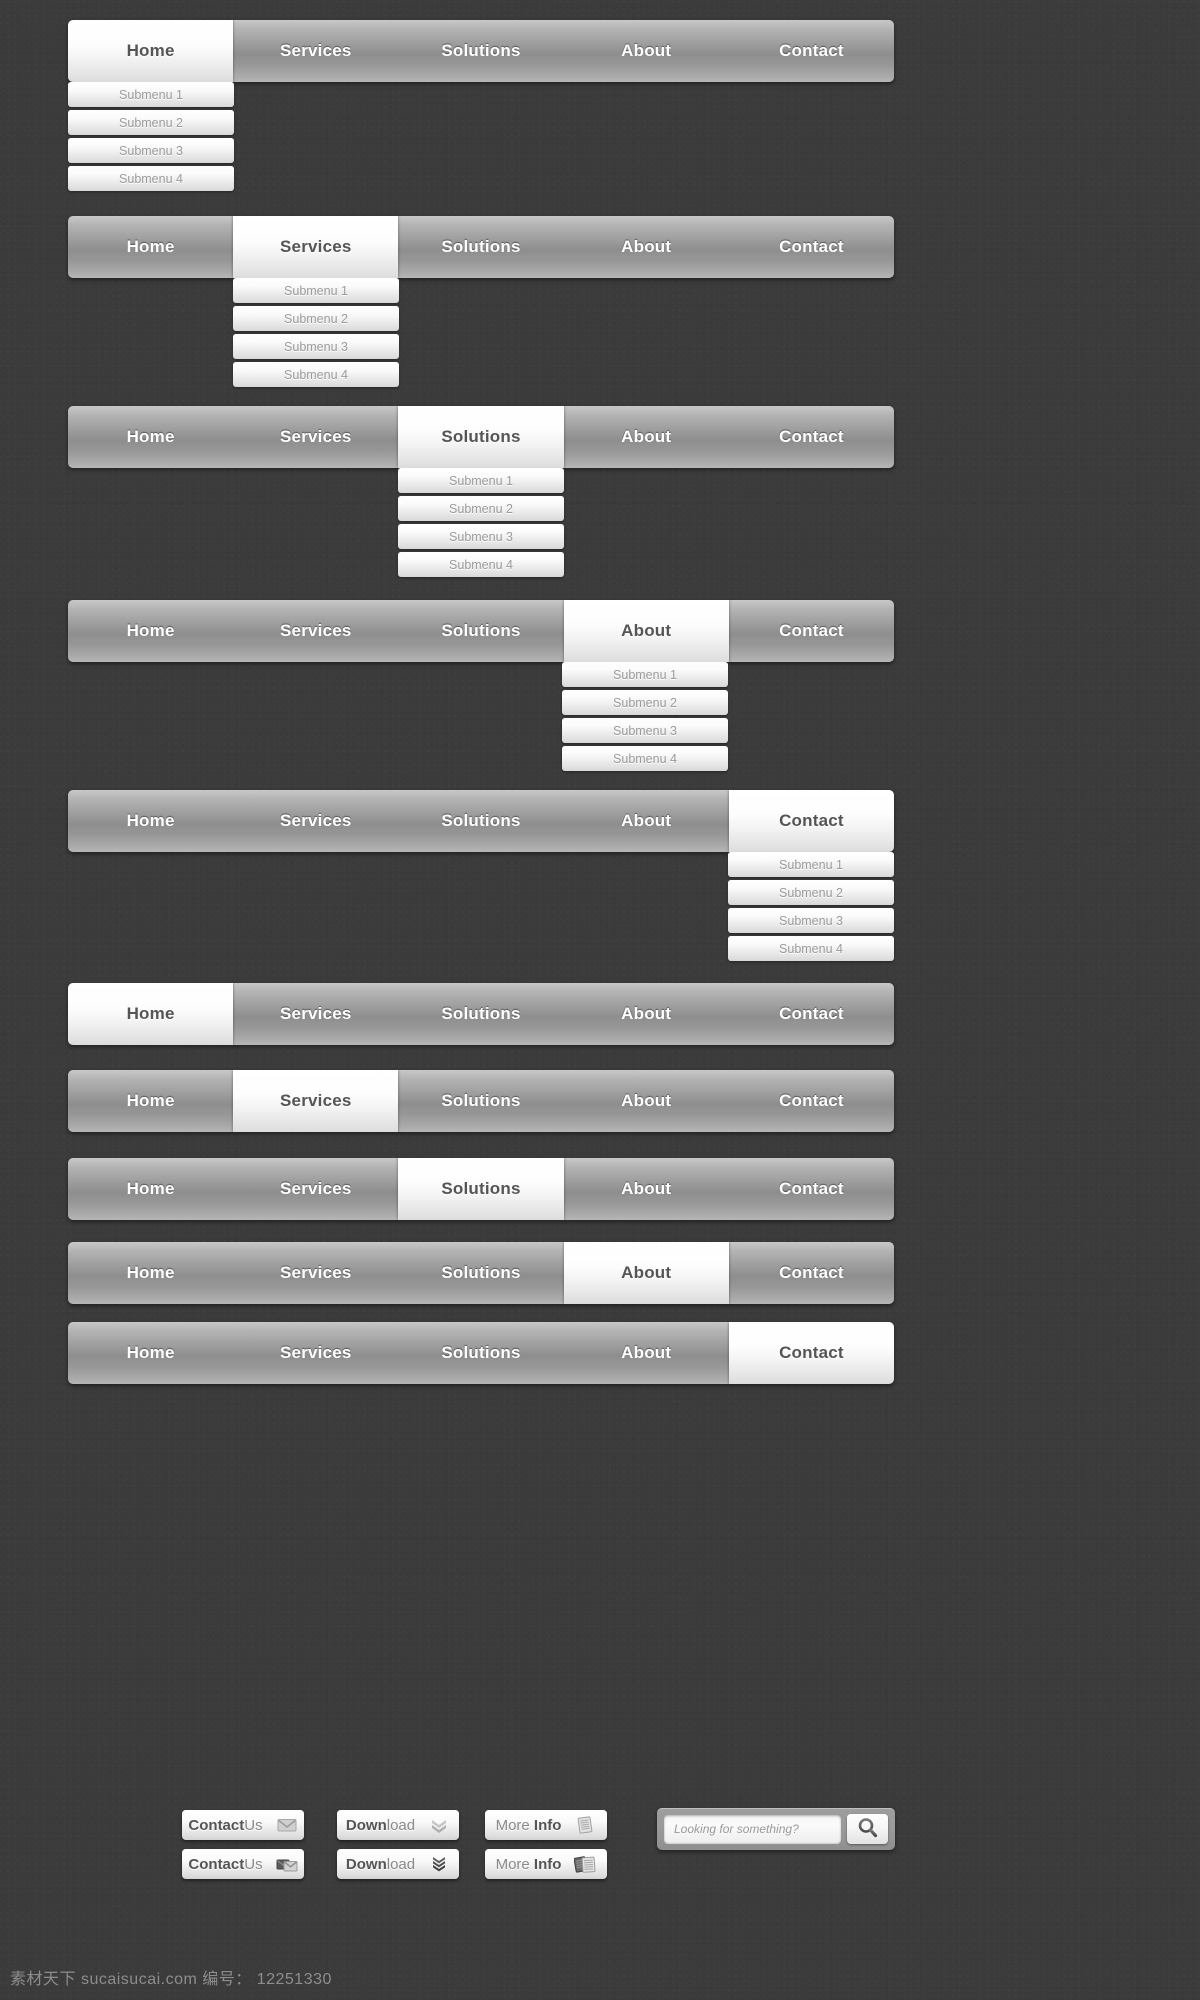  Describe the element at coordinates (171, 1979) in the screenshot. I see `watermark-text: 素材天下 sucaisucai.com 编号： 12251330` at that location.